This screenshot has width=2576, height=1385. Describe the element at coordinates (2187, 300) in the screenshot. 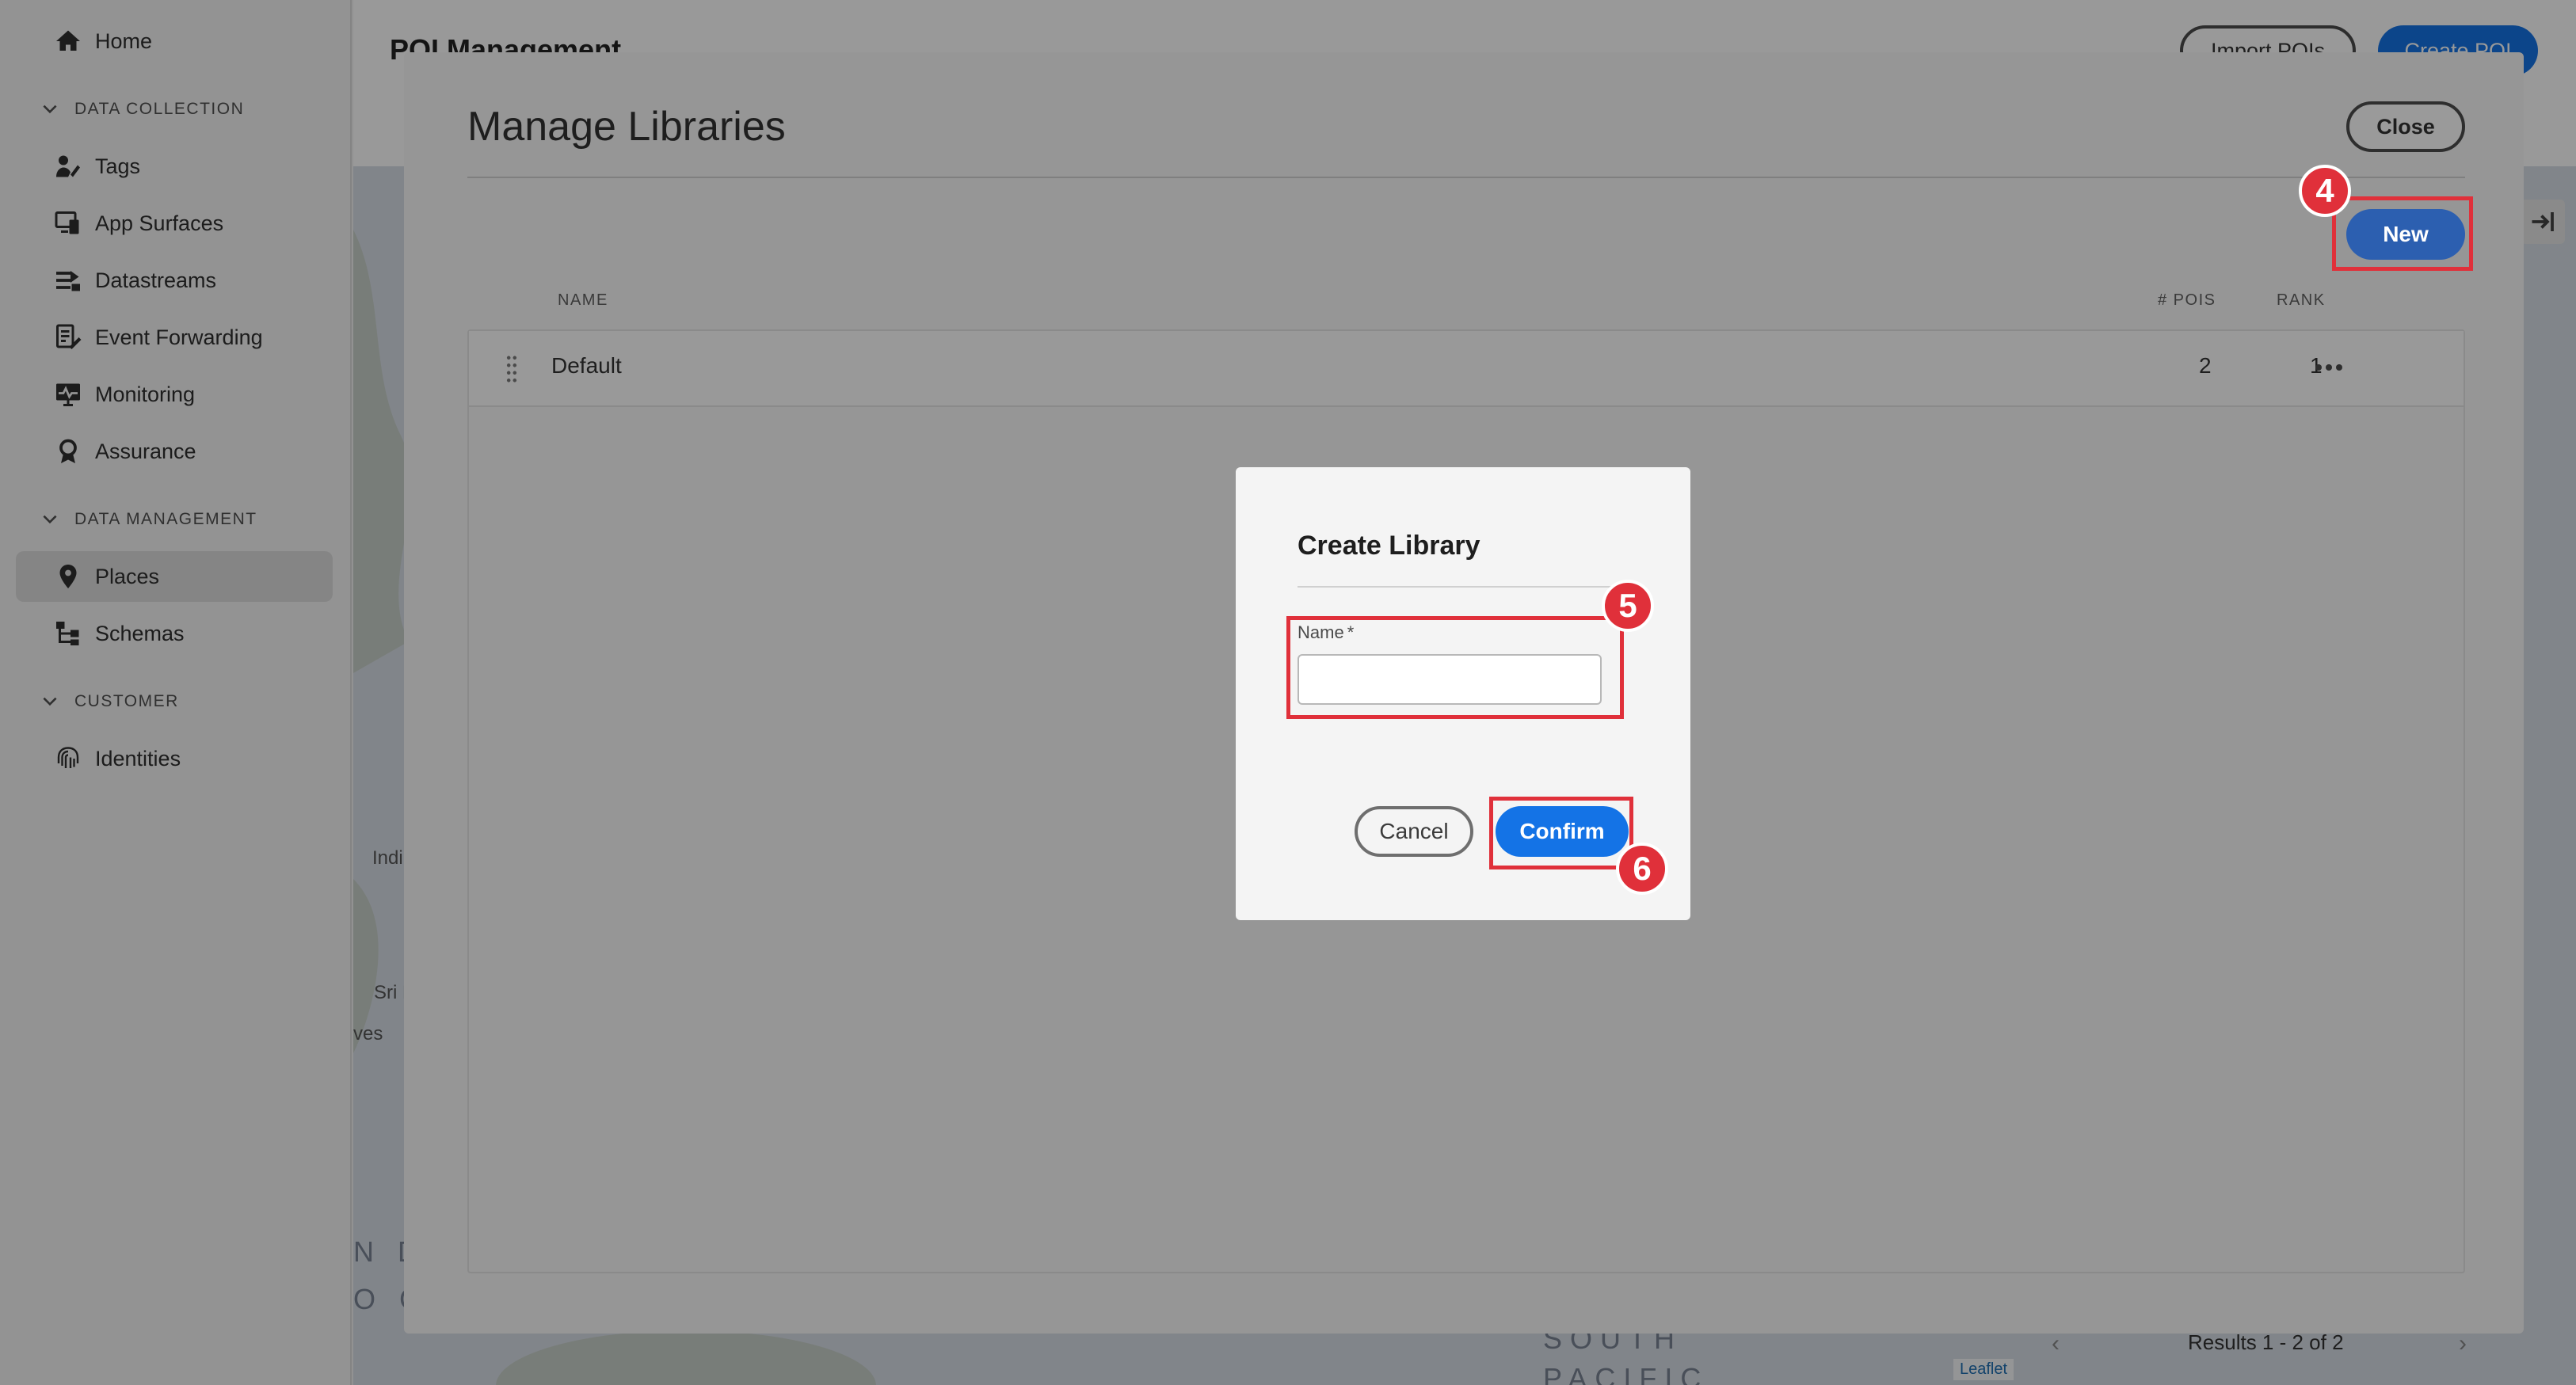

I see `column-header-pois: # POIS` at that location.